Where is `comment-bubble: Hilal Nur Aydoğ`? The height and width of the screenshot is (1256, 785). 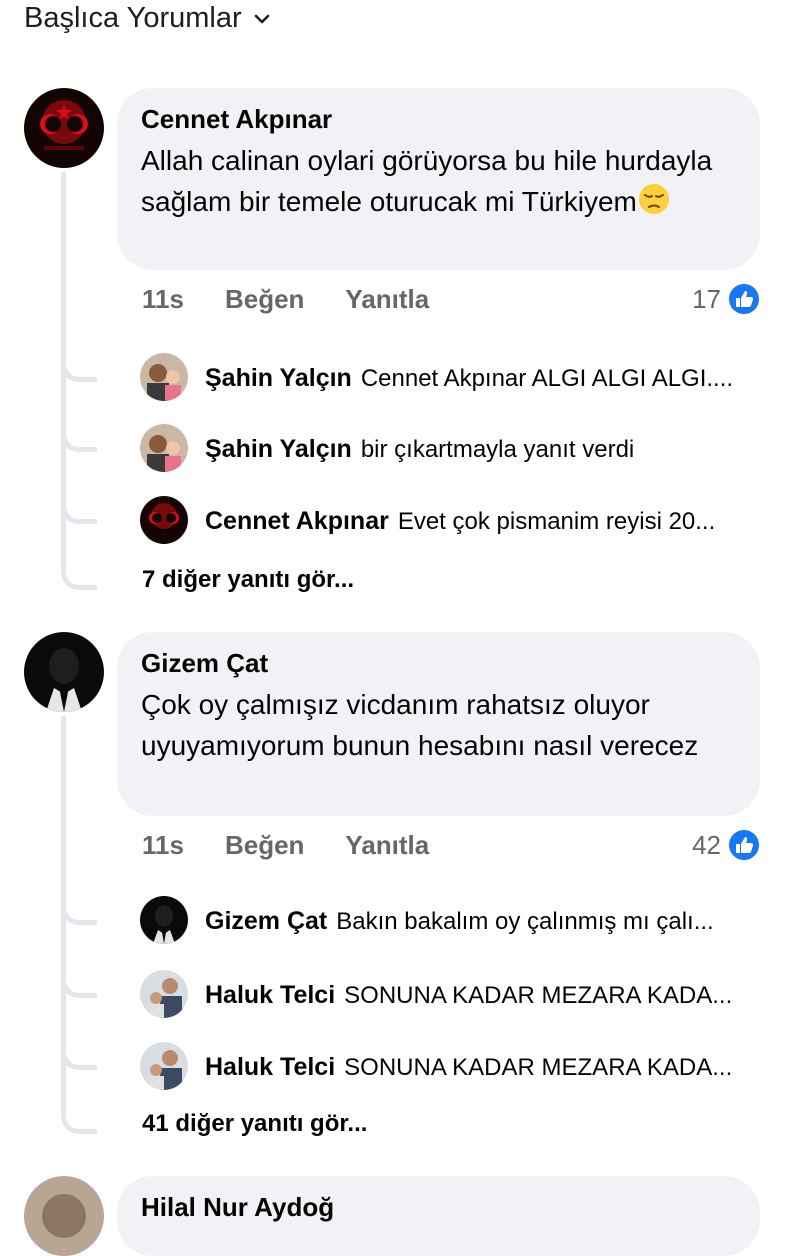
comment-bubble: Hilal Nur Aydoğ is located at coordinates (438, 1216).